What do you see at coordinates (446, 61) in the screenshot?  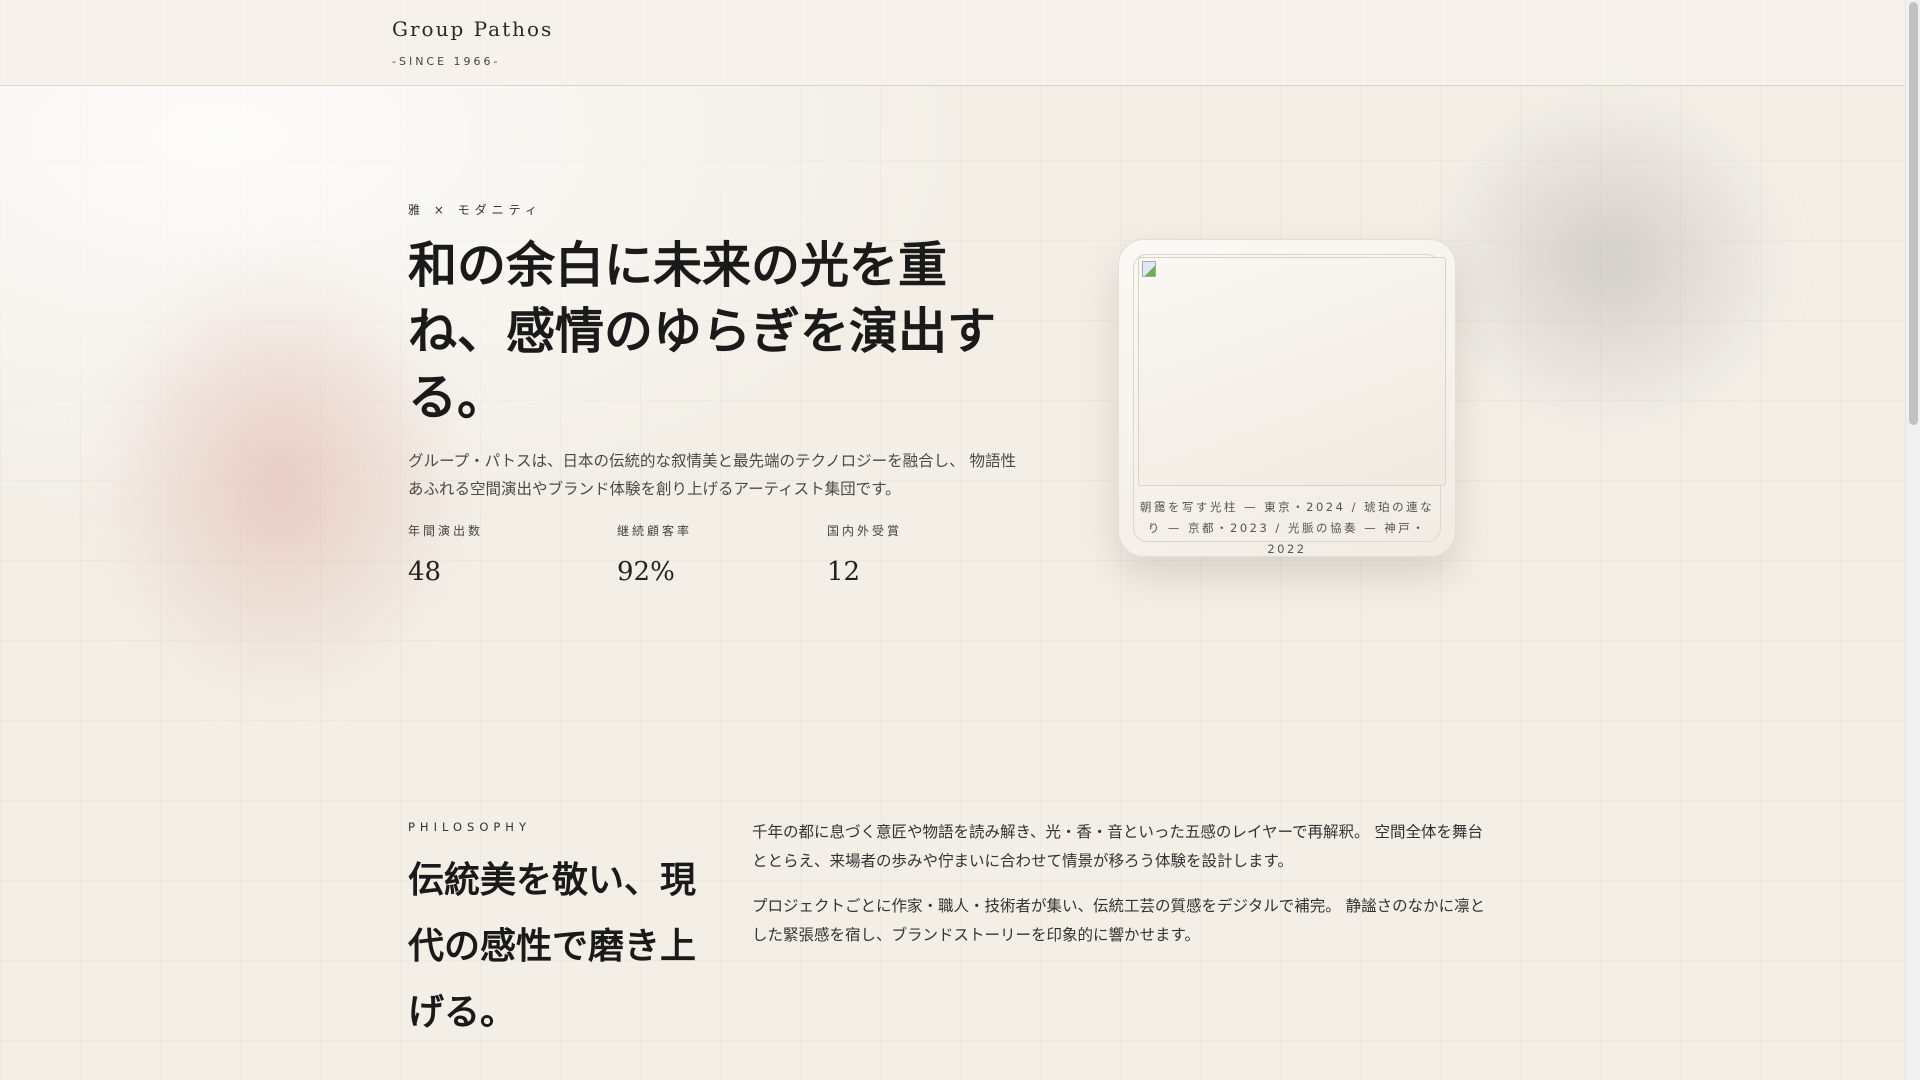 I see `logo-tagline: -SINCE 1966-` at bounding box center [446, 61].